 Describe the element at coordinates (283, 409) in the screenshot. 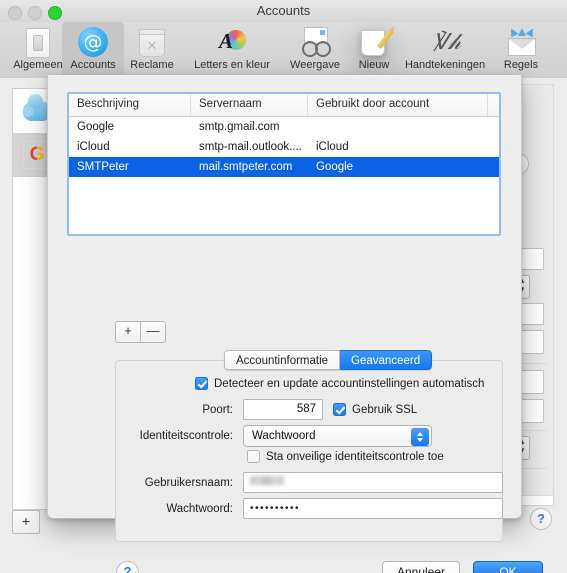

I see `port-input: 587` at that location.